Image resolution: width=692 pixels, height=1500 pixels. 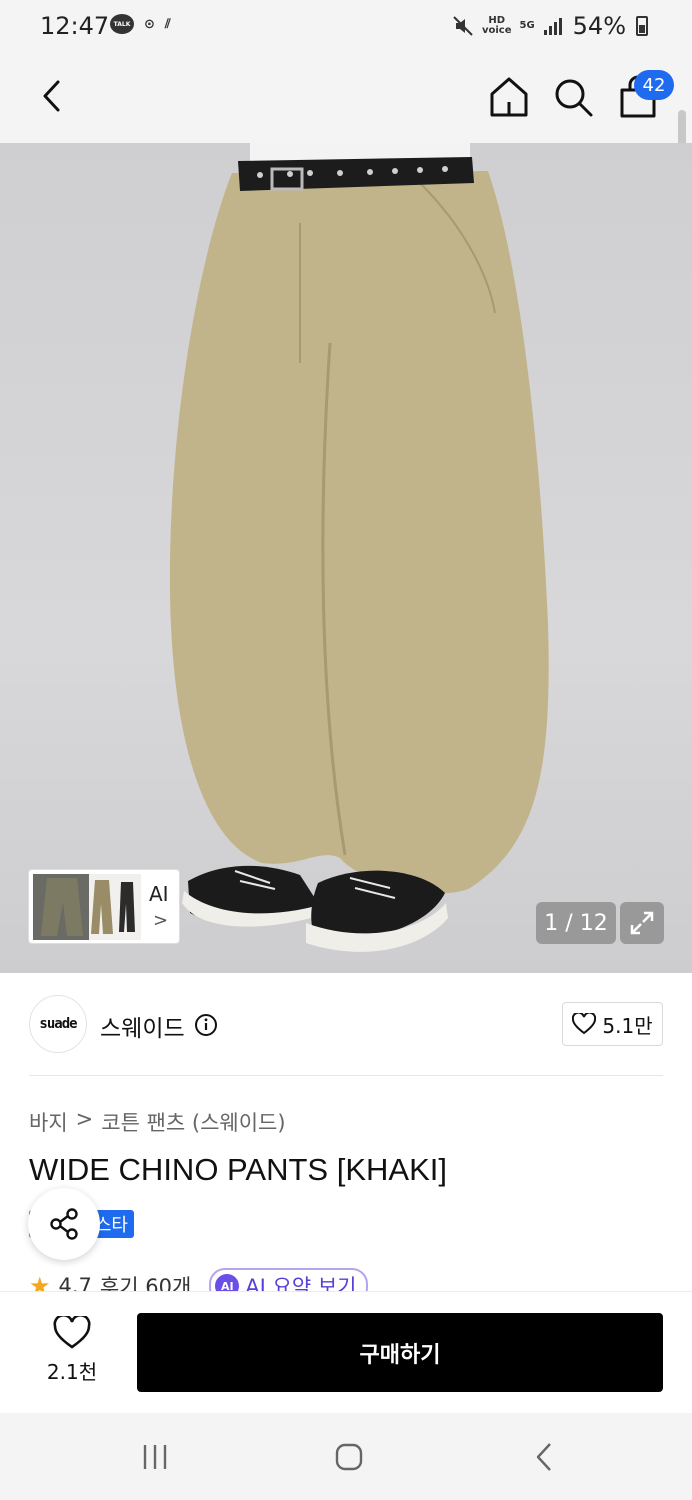 I want to click on wishlist-count: 2.1천, so click(x=72, y=1372).